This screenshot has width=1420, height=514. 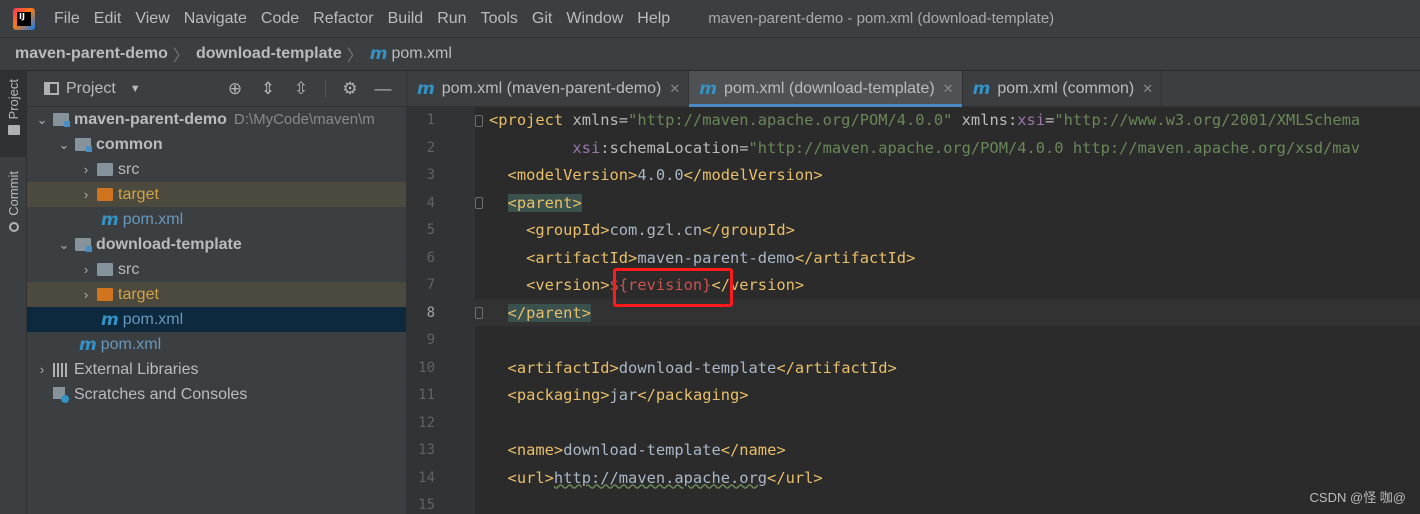 What do you see at coordinates (653, 19) in the screenshot?
I see `menu-help: Help` at bounding box center [653, 19].